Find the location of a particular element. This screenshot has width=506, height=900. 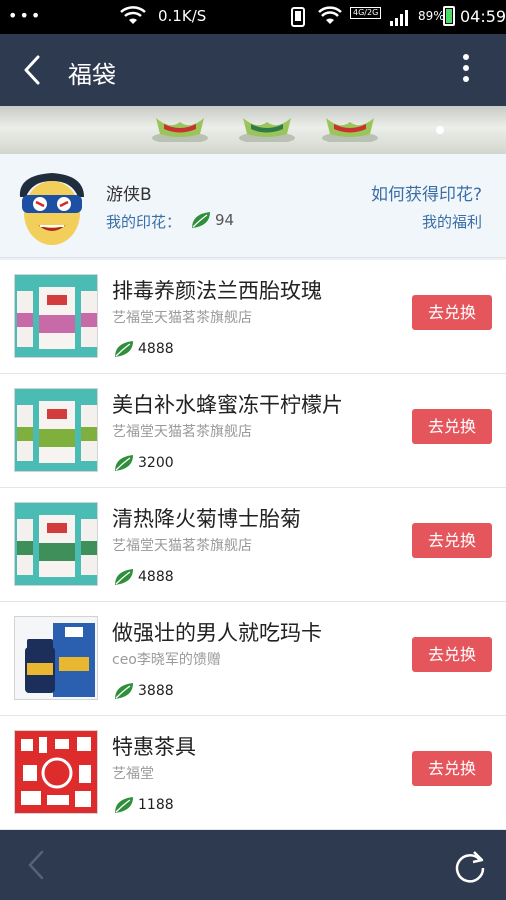

more-vertical-icon is located at coordinates (466, 57).